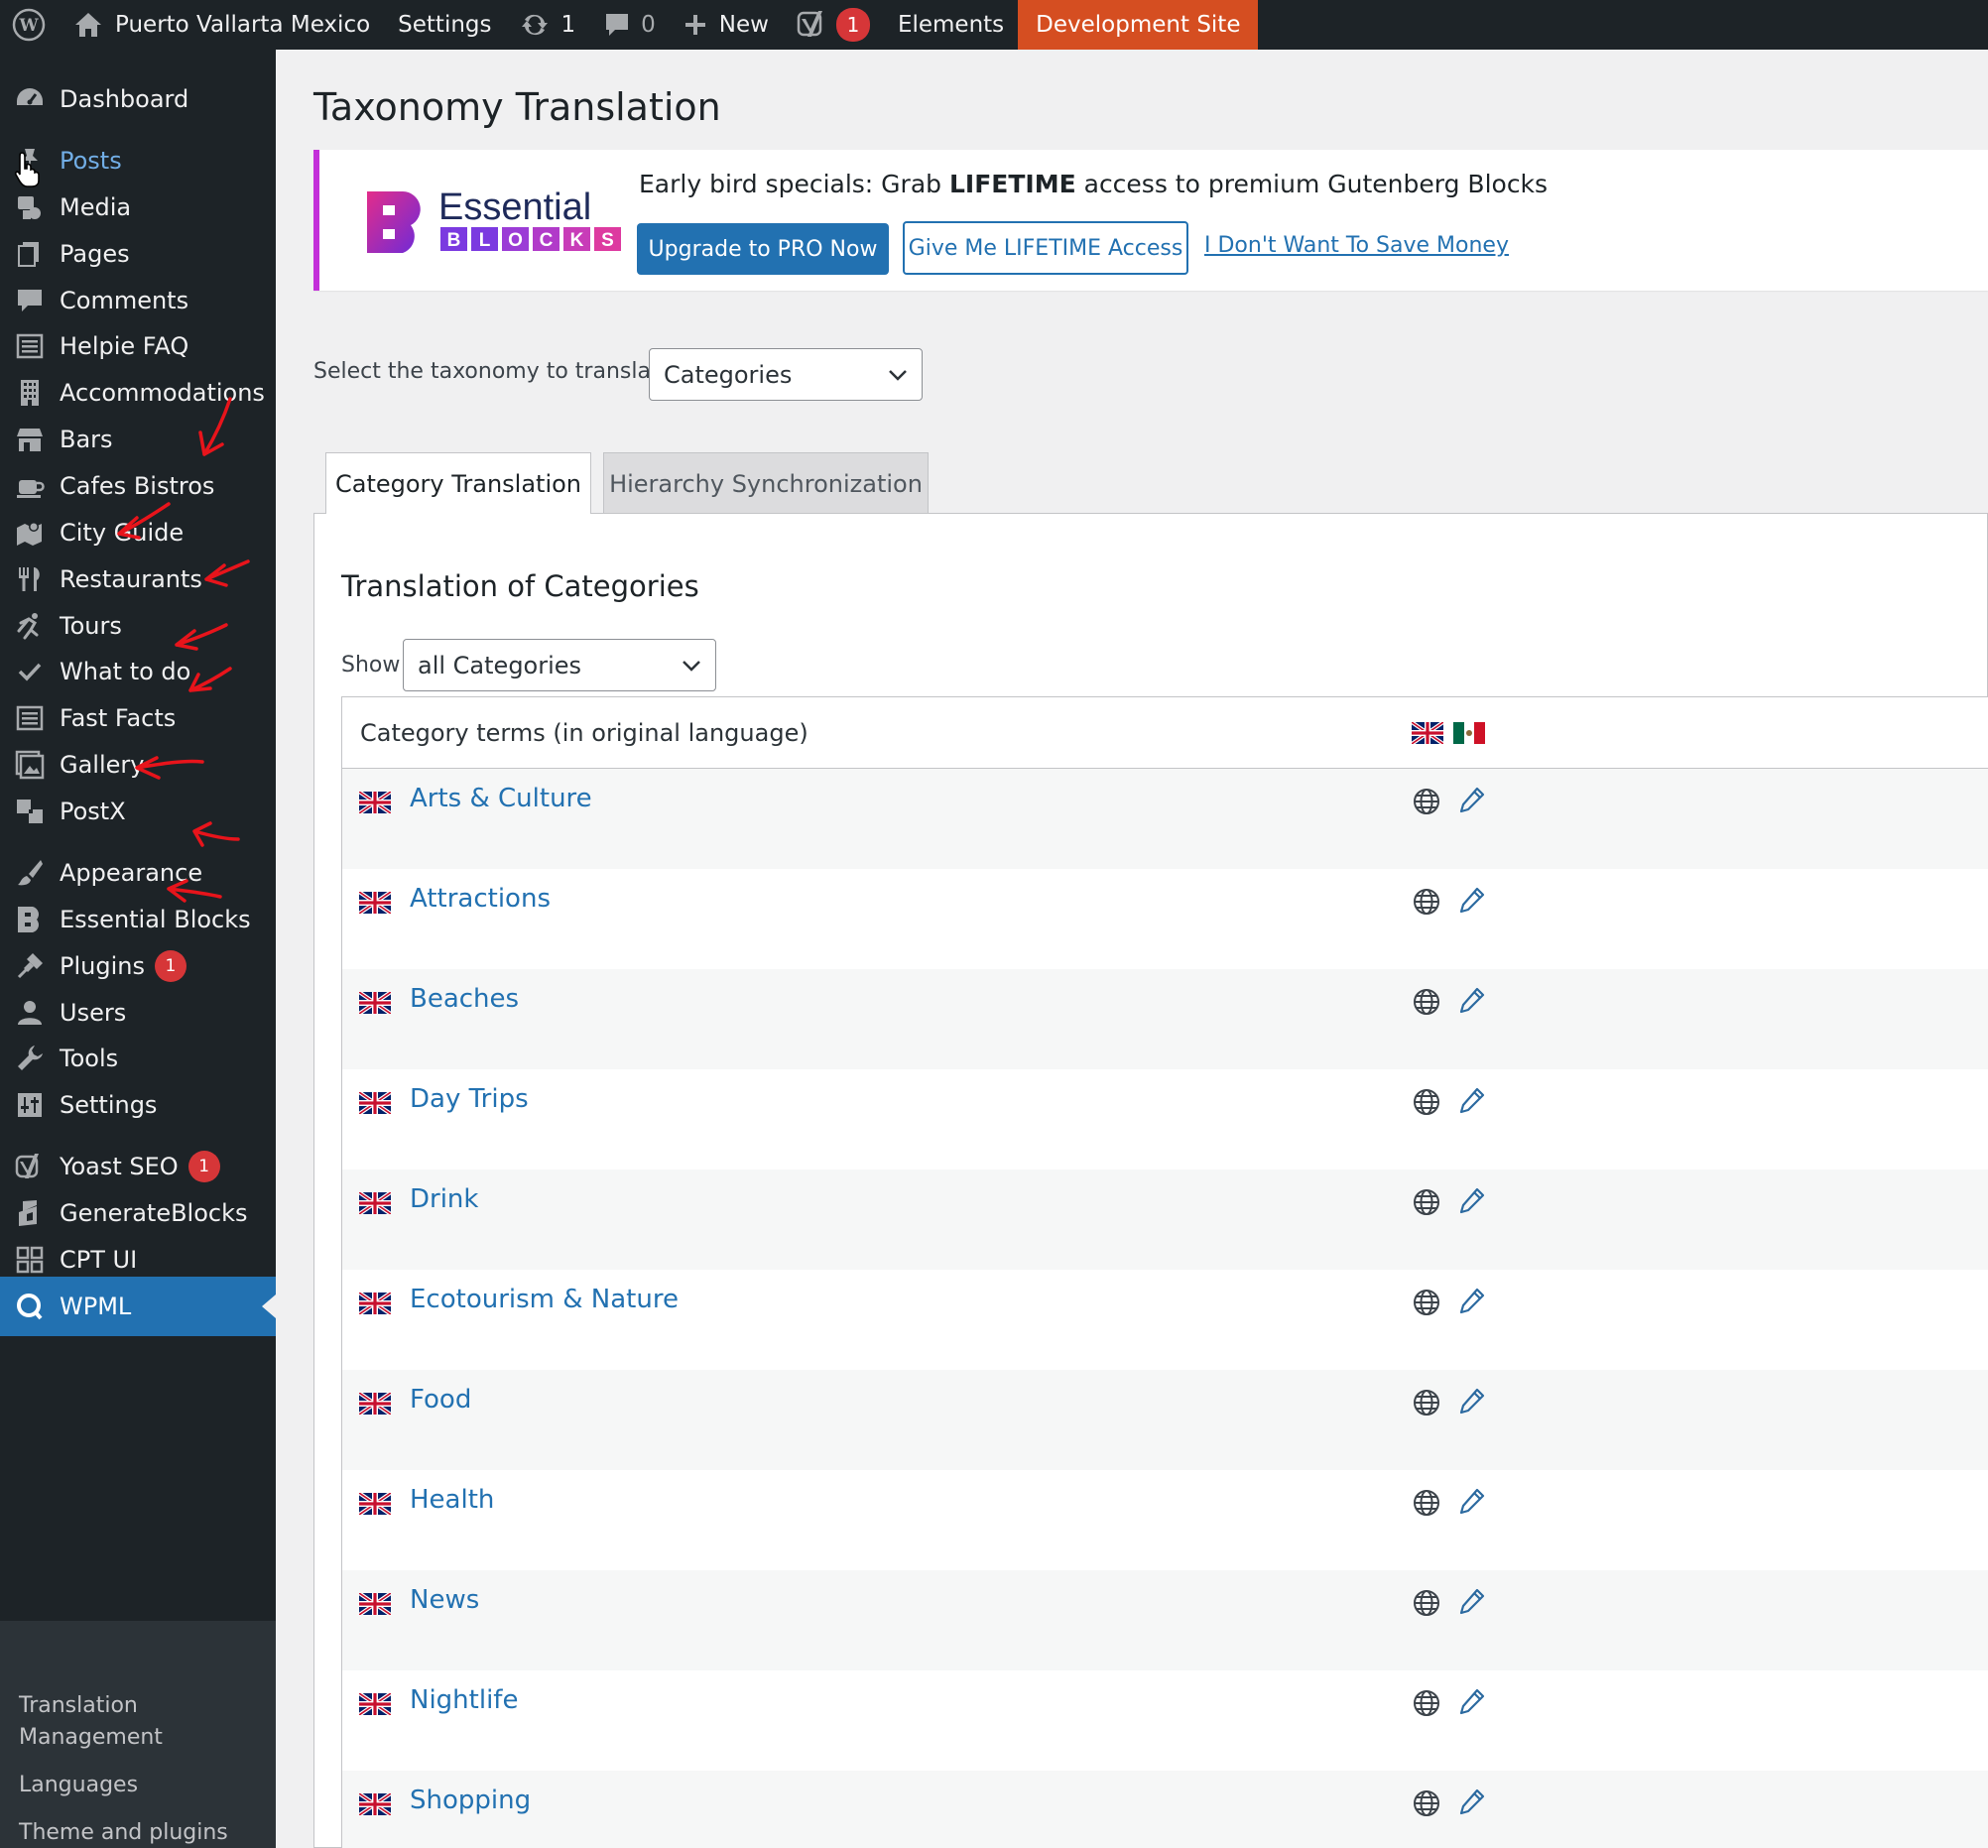 This screenshot has height=1848, width=1988. I want to click on term-link: Nightlife, so click(464, 1700).